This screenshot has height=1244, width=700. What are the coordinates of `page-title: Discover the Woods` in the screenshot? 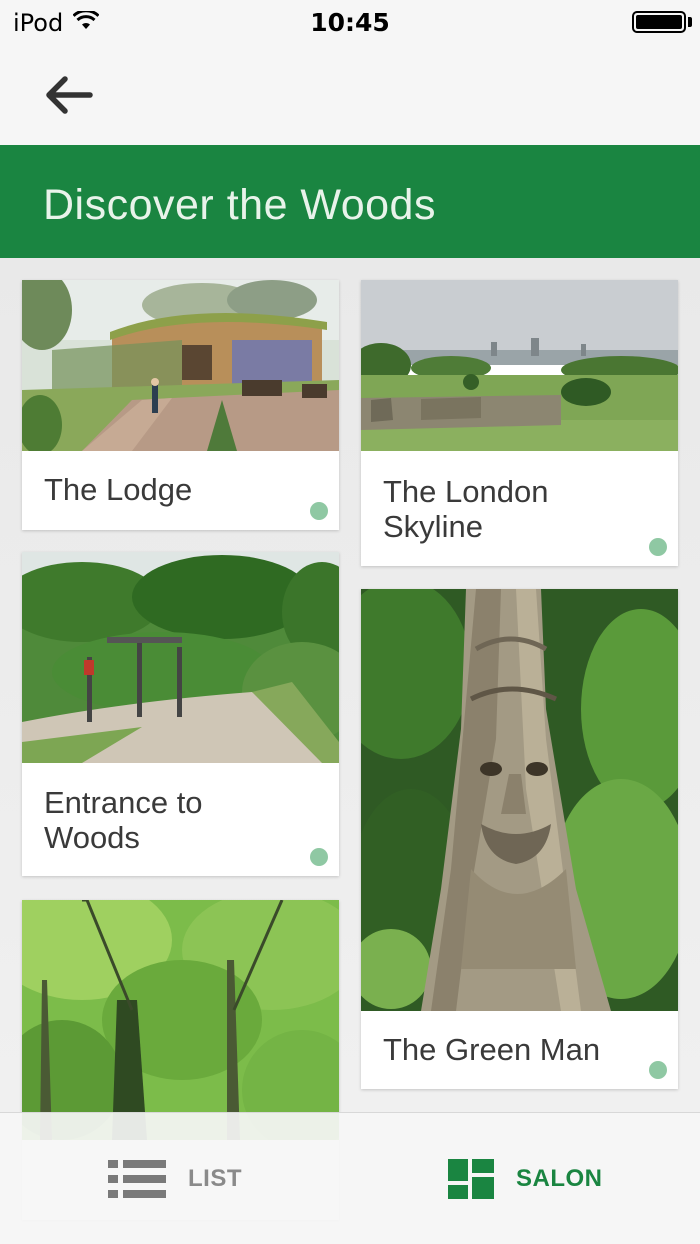 It's located at (239, 205).